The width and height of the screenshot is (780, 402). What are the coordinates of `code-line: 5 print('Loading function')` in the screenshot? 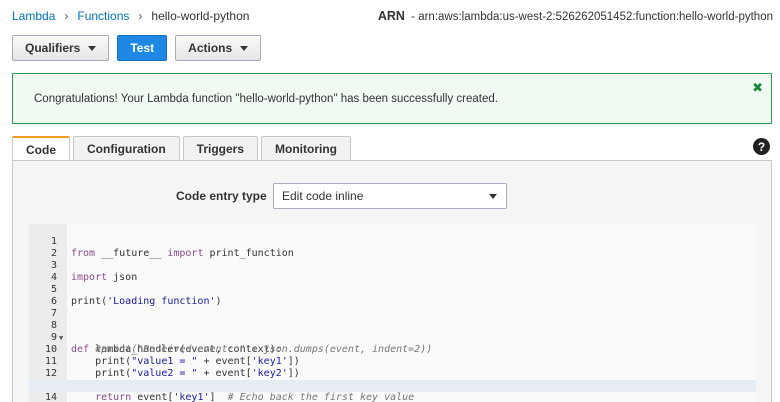 It's located at (392, 289).